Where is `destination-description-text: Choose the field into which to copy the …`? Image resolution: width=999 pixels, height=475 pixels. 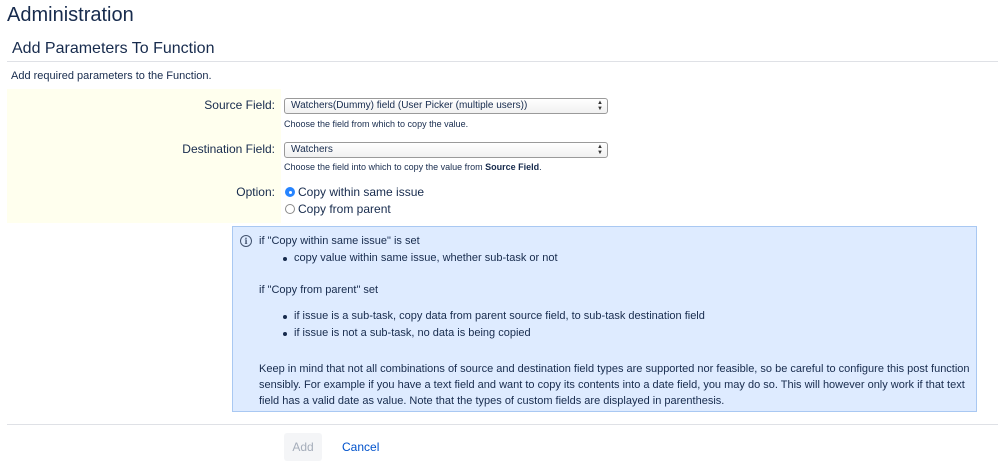
destination-description-text: Choose the field into which to copy the … is located at coordinates (385, 167).